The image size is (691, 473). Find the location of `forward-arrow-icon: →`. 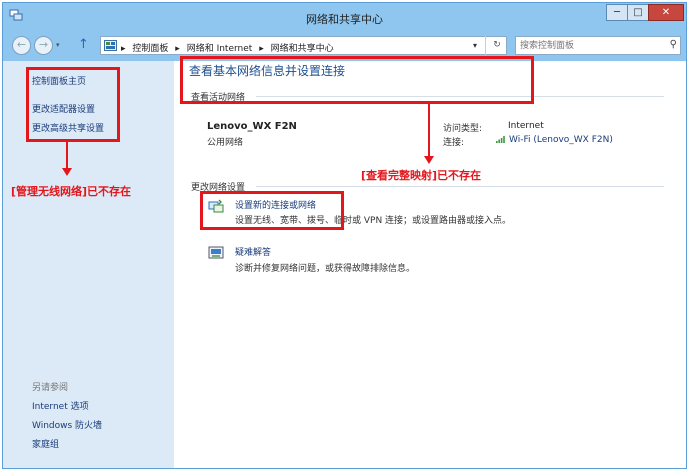

forward-arrow-icon: → is located at coordinates (43, 45).